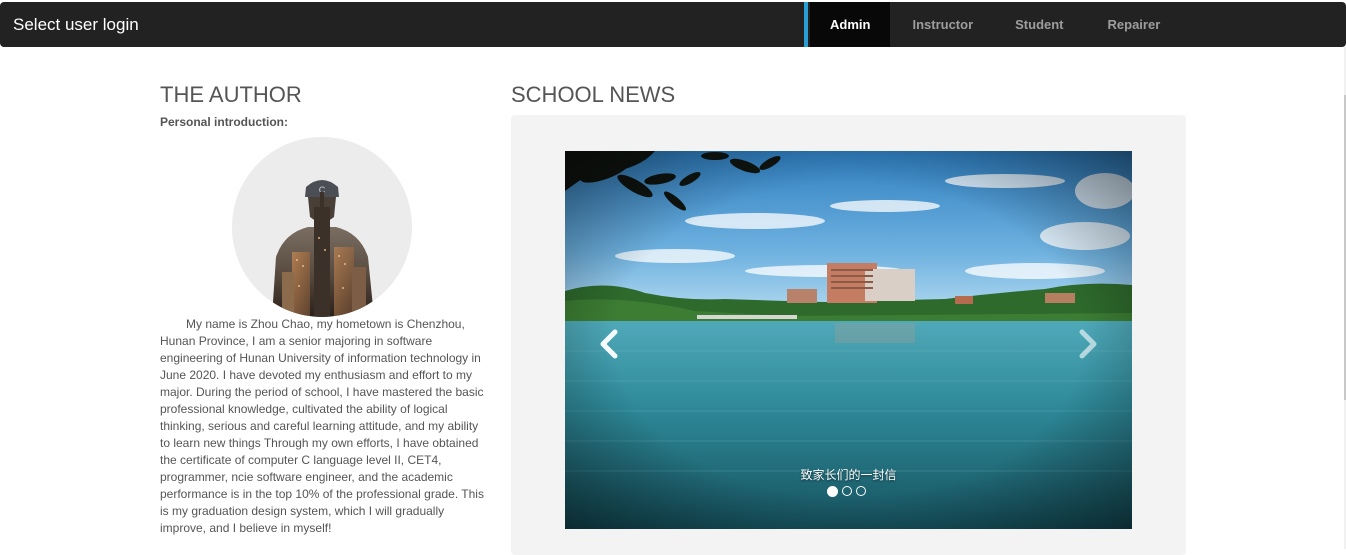 The width and height of the screenshot is (1346, 555). What do you see at coordinates (231, 94) in the screenshot?
I see `author-heading: THE AUTHOR` at bounding box center [231, 94].